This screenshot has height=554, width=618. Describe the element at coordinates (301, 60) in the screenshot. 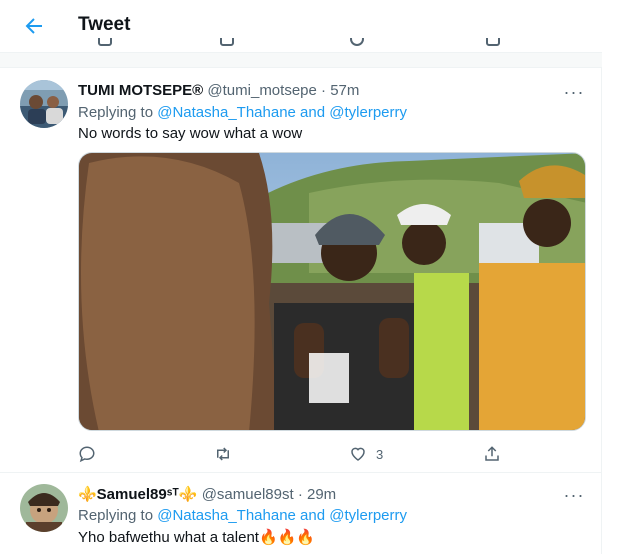

I see `thread-separator` at that location.